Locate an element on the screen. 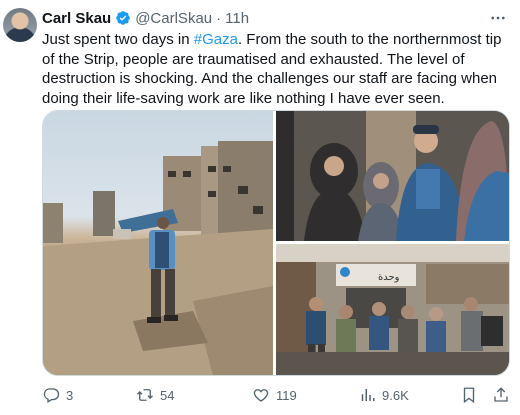  views-icon is located at coordinates (368, 395).